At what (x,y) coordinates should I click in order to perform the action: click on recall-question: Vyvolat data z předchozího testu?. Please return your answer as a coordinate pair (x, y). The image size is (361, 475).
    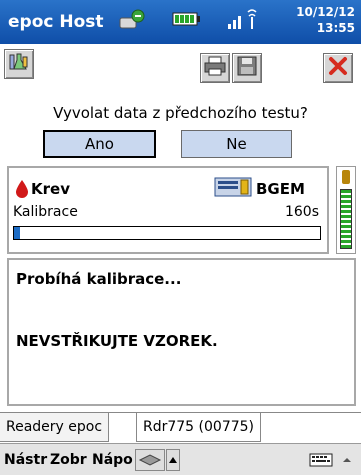
    Looking at the image, I should click on (180, 113).